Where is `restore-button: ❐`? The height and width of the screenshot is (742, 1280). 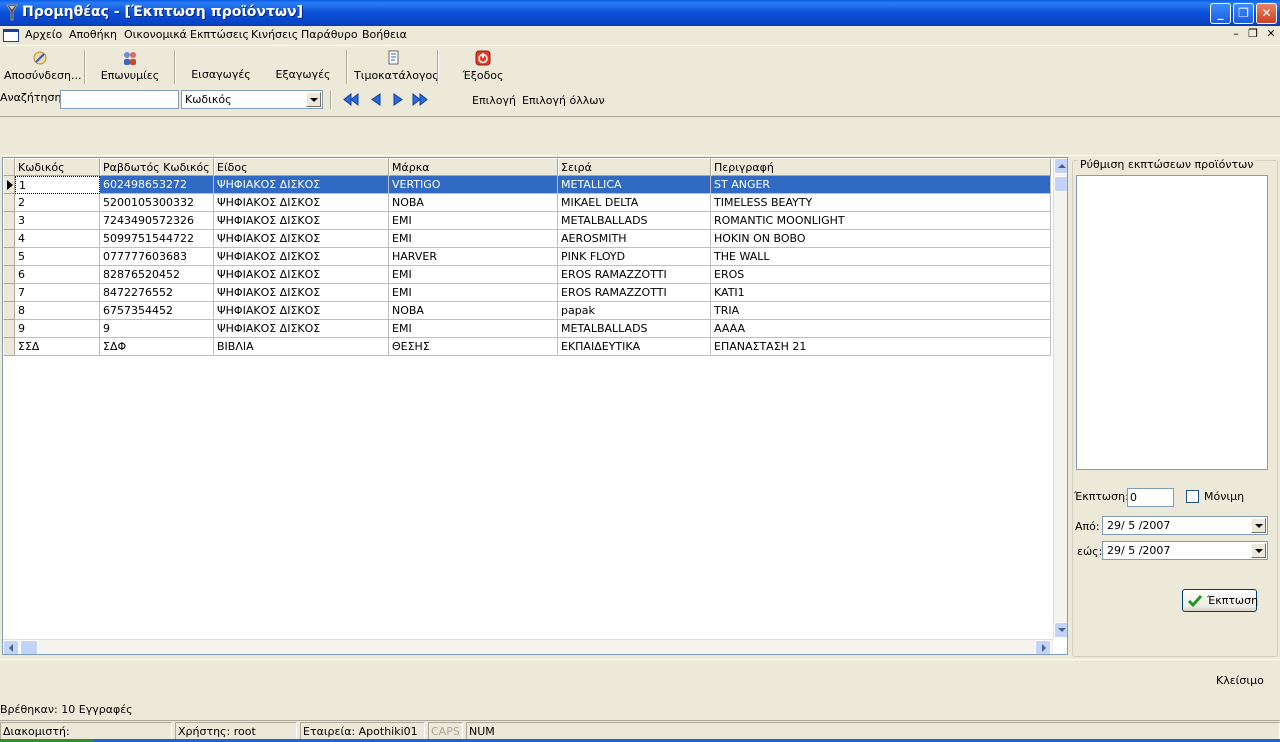 restore-button: ❐ is located at coordinates (1243, 13).